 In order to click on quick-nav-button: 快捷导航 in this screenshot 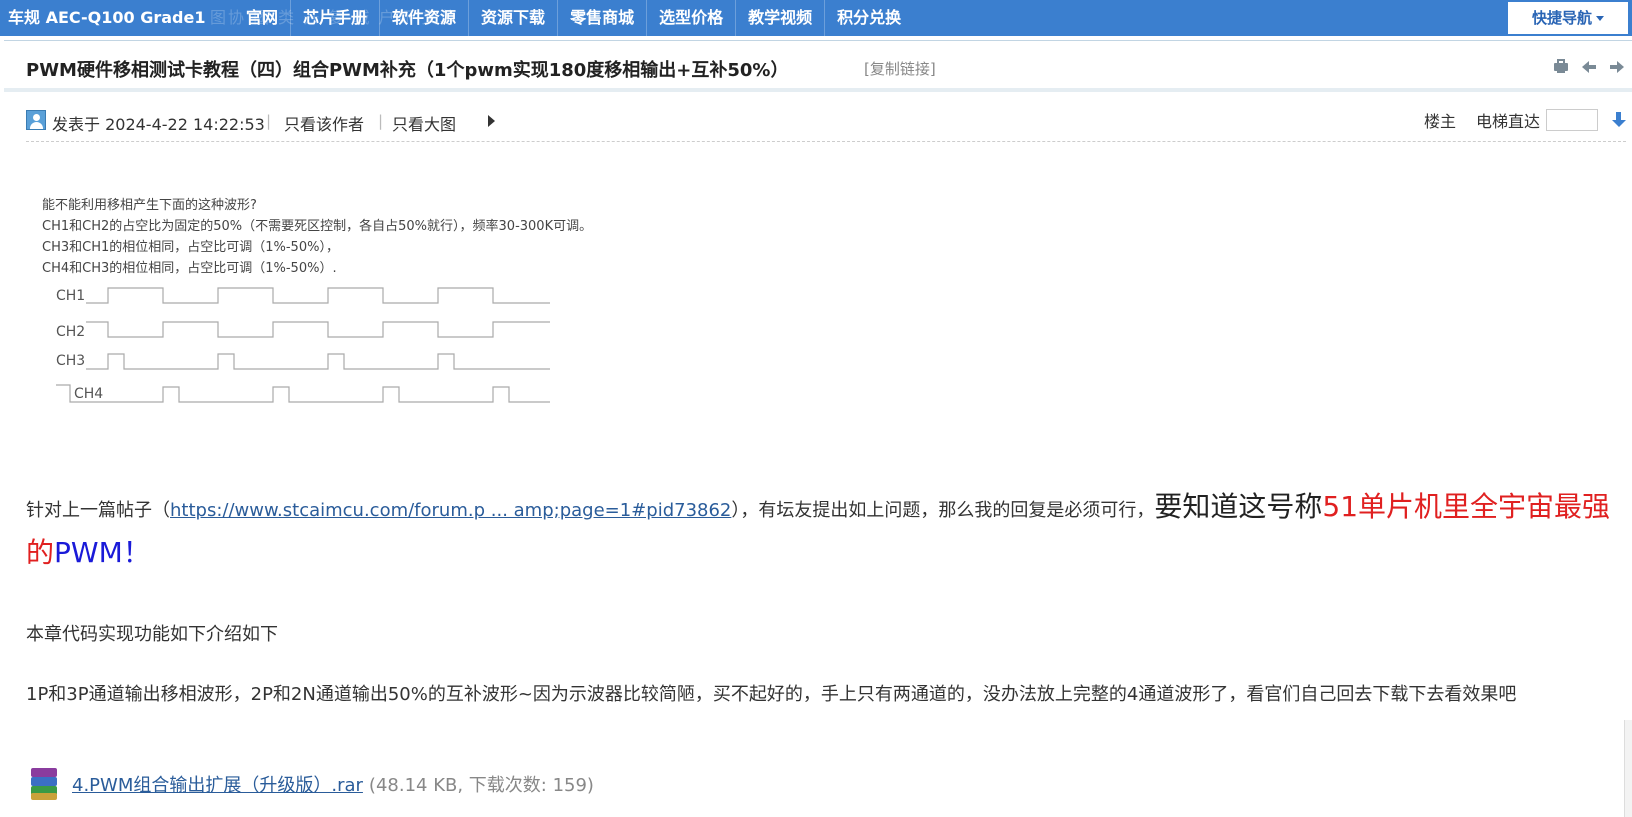, I will do `click(1568, 18)`.